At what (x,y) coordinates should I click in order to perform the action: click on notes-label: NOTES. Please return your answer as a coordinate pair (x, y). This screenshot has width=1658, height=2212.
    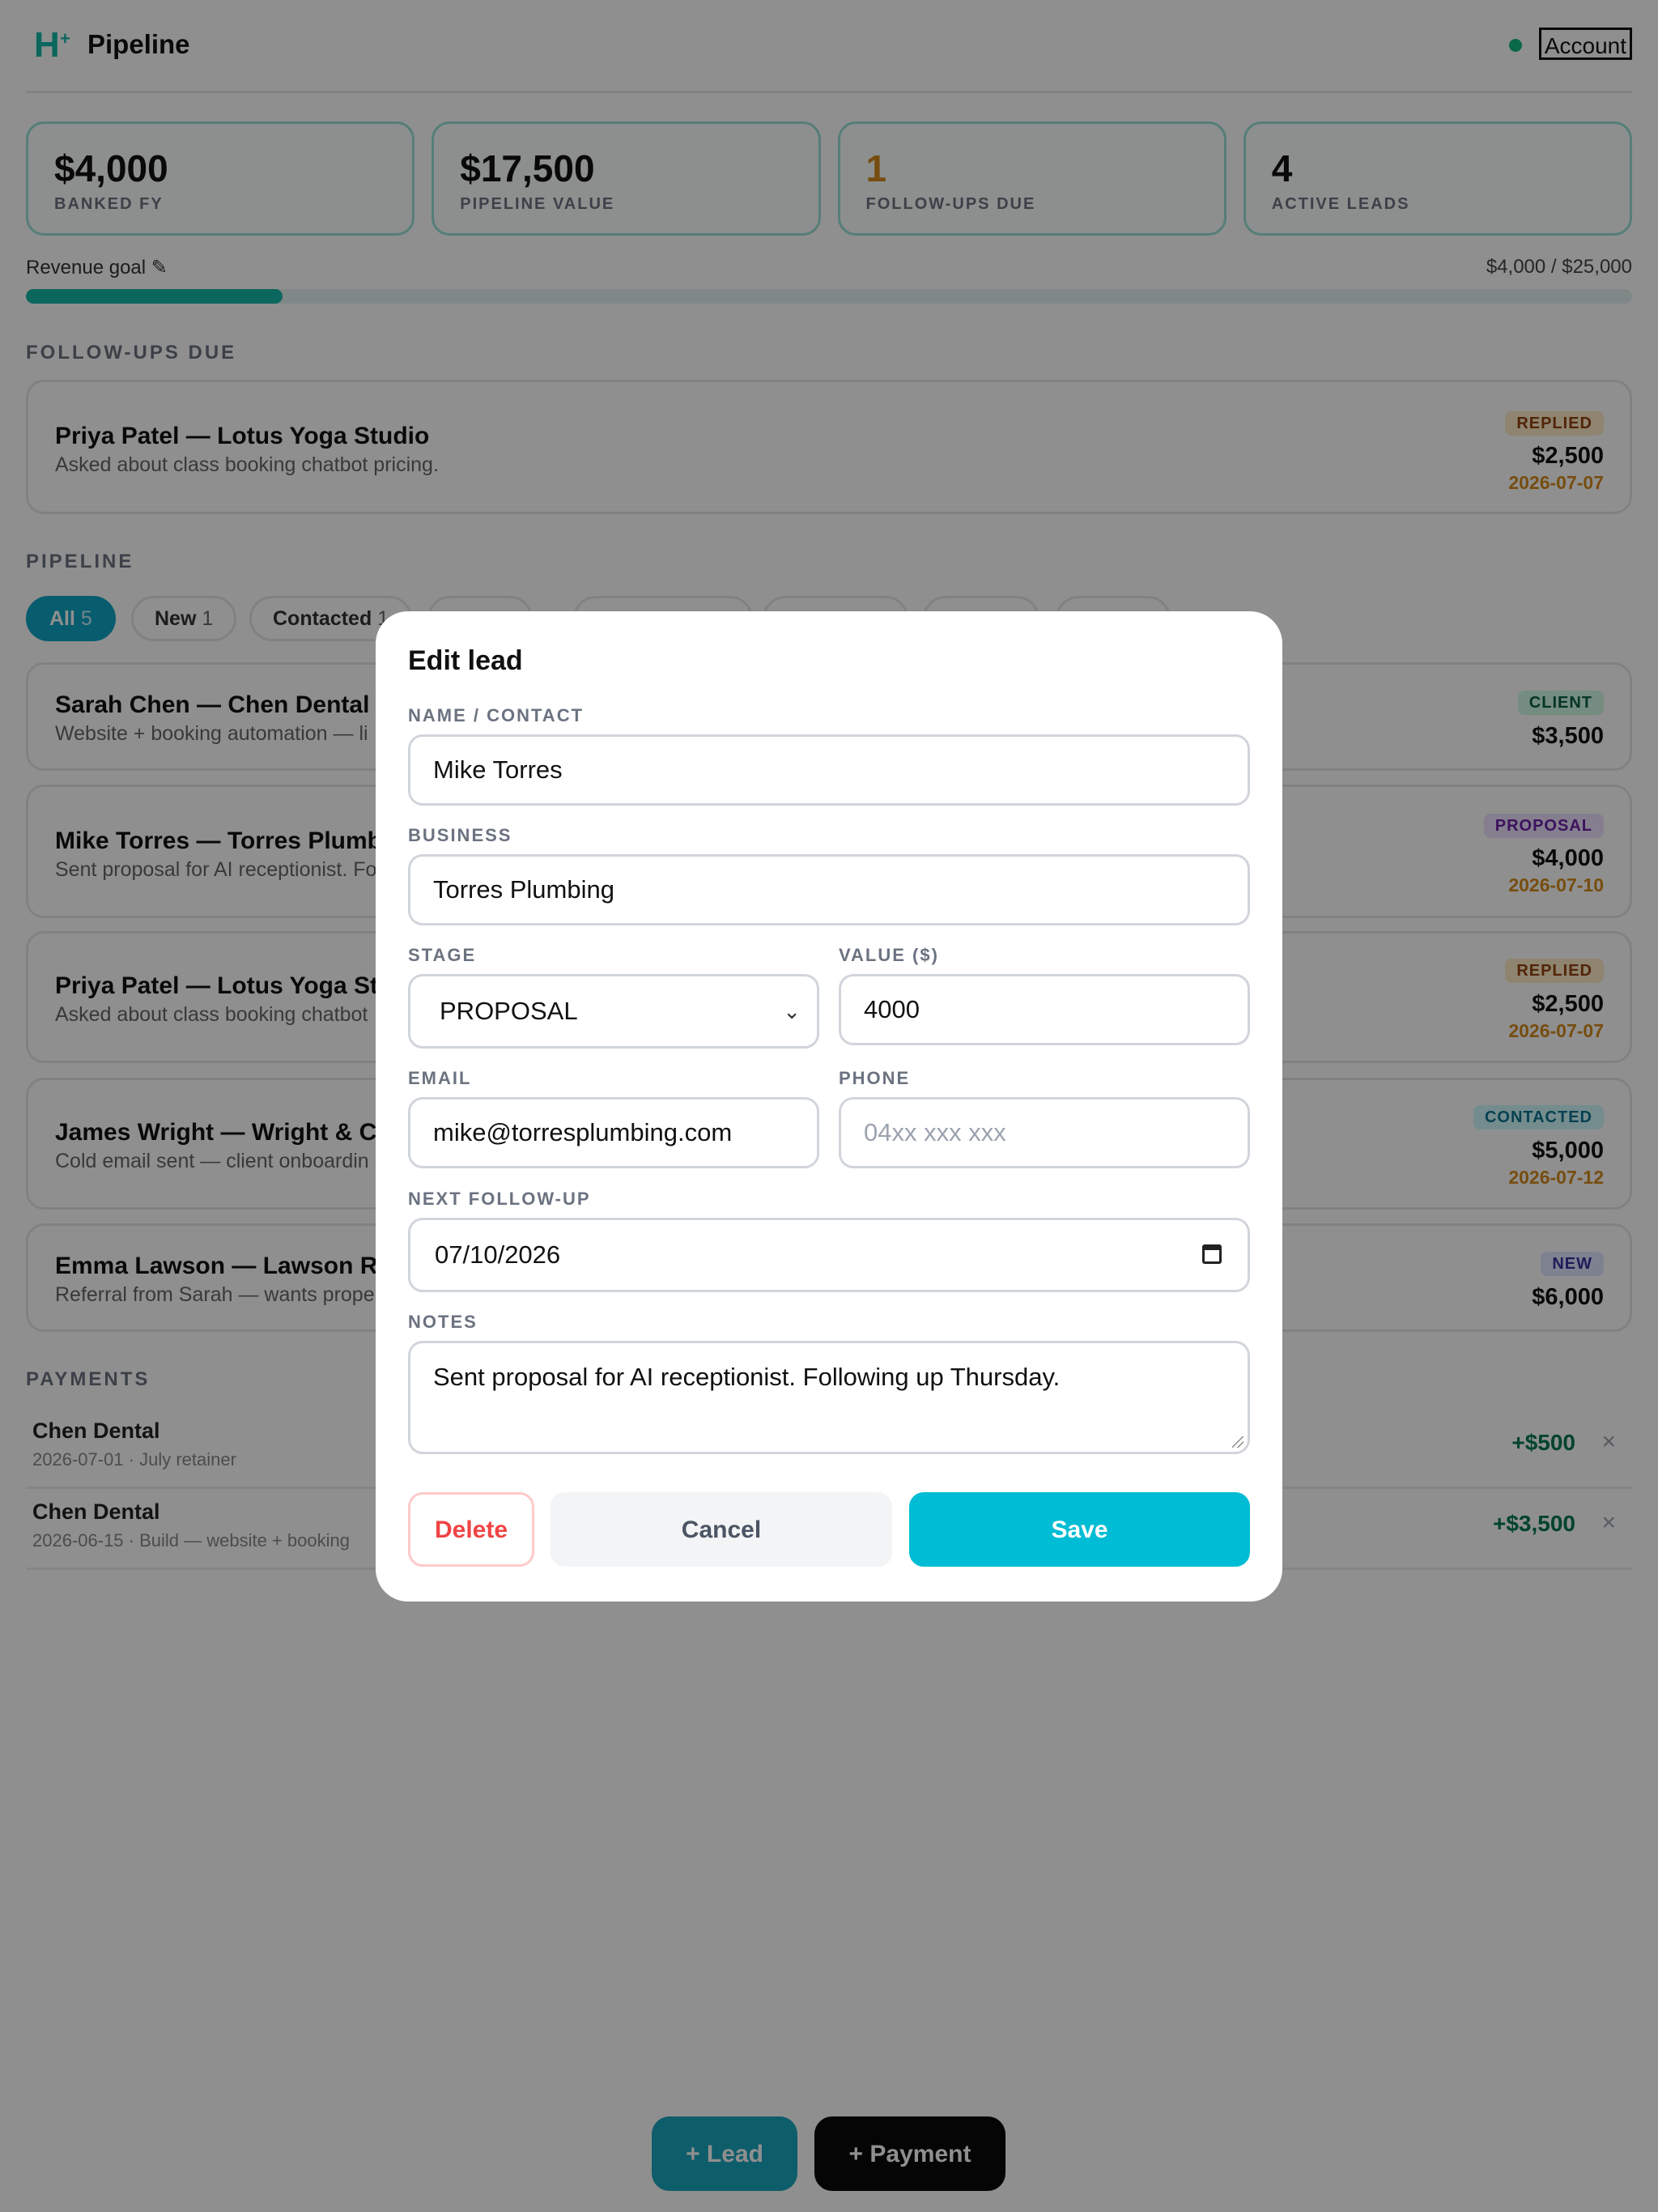
    Looking at the image, I should click on (443, 1322).